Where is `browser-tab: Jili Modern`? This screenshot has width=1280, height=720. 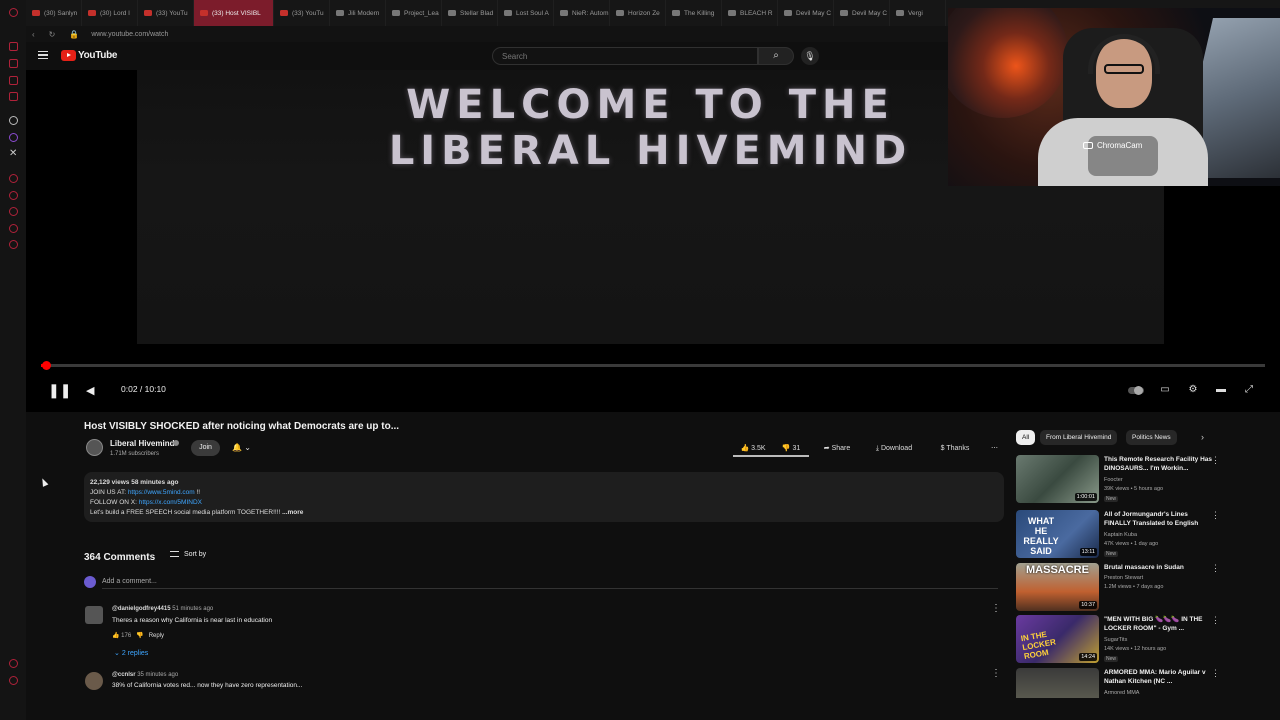
browser-tab: Jili Modern is located at coordinates (358, 13).